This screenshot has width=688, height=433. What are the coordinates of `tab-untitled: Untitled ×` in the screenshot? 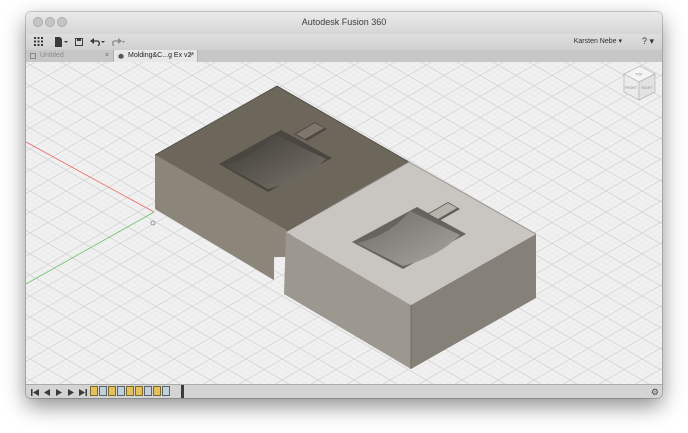 It's located at (70, 56).